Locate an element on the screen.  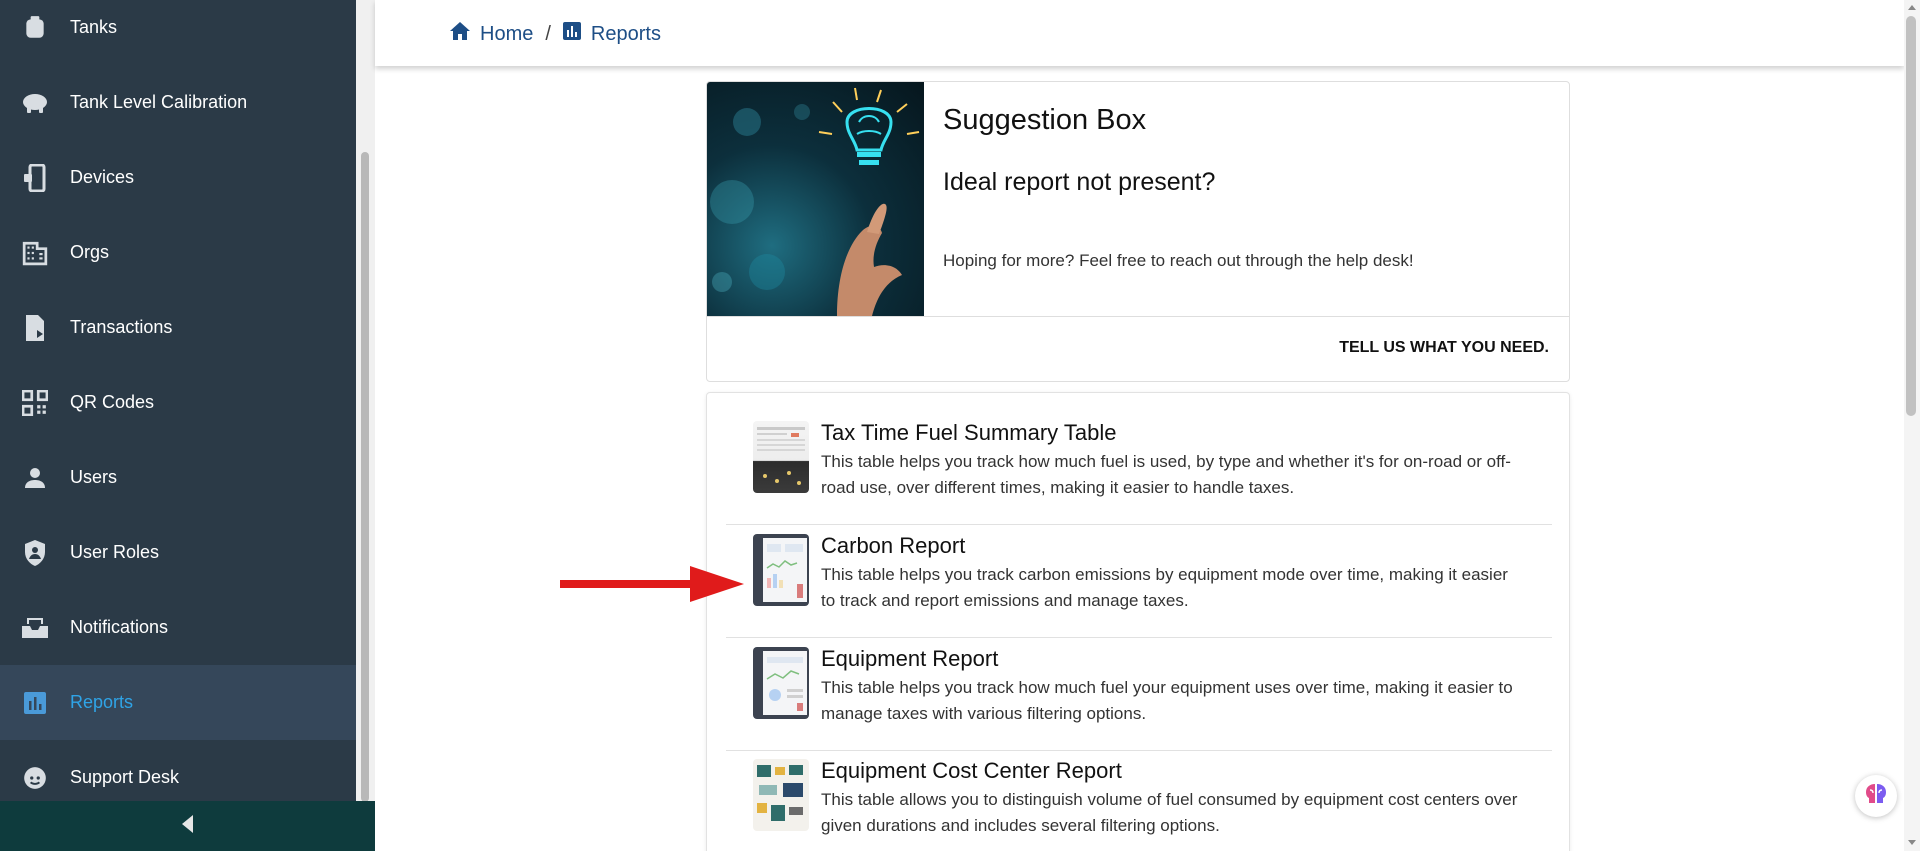
caret-left-icon is located at coordinates (187, 826).